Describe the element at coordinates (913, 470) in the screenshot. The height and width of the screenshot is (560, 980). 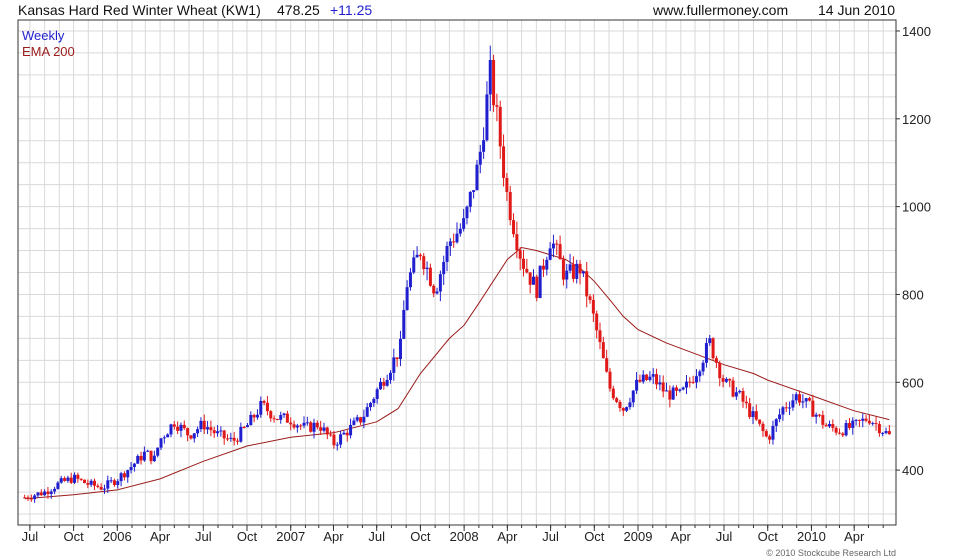
I see `y-tick-label: 400` at that location.